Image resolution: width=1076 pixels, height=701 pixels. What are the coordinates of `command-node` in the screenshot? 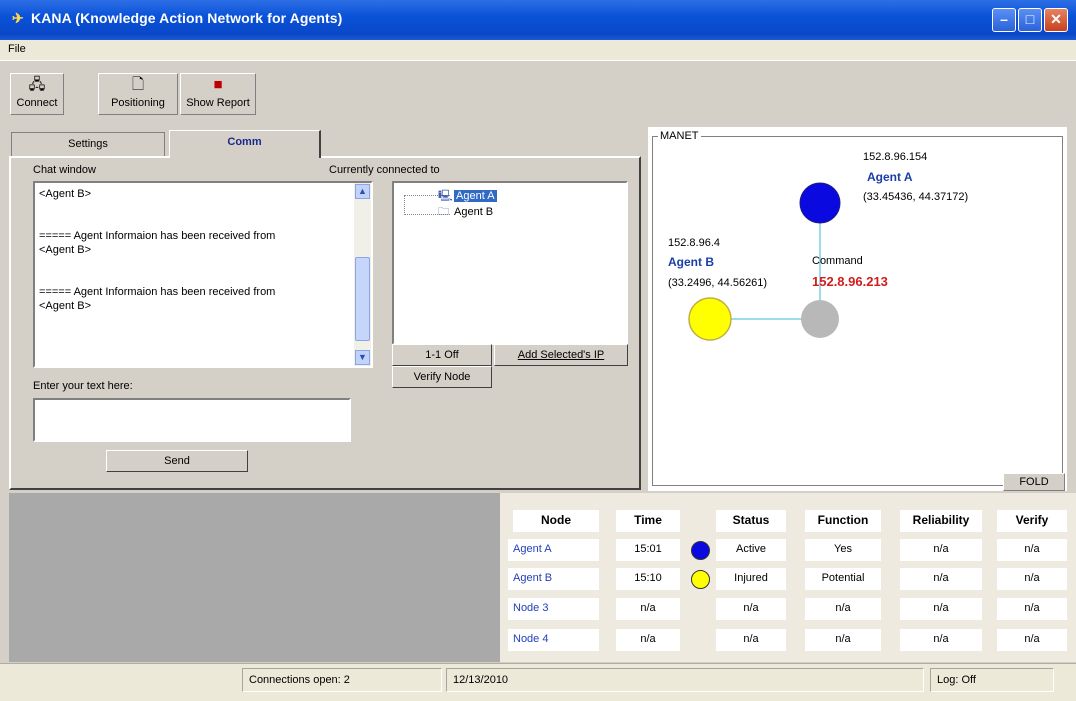 It's located at (820, 319).